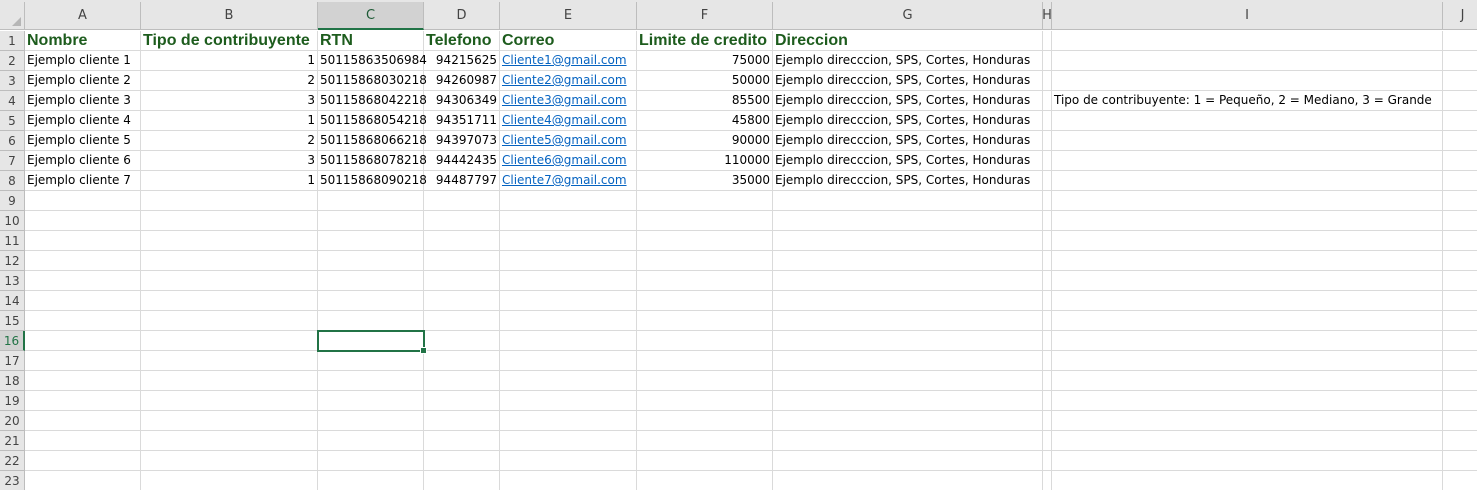 The width and height of the screenshot is (1477, 490). Describe the element at coordinates (705, 141) in the screenshot. I see `cell-limite: 90000` at that location.